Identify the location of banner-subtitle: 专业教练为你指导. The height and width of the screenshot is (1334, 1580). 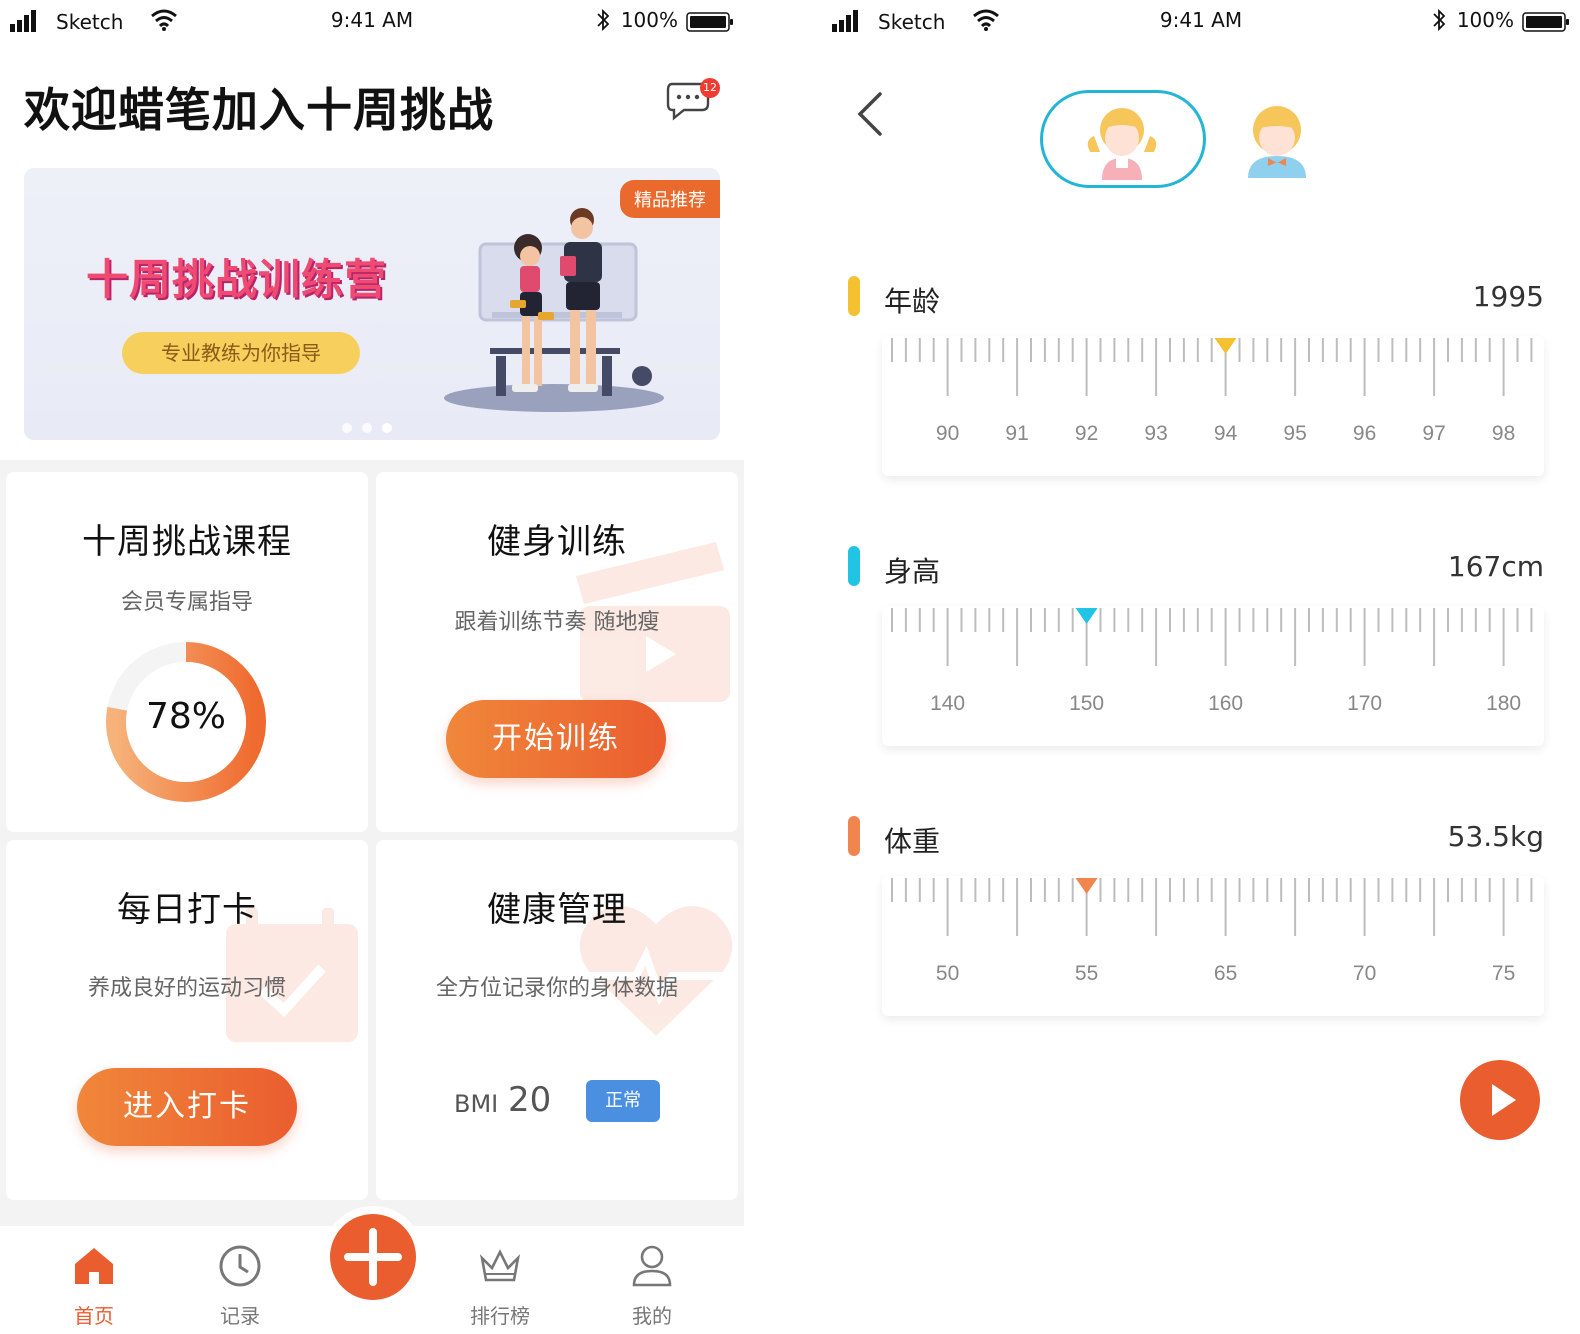
(241, 353).